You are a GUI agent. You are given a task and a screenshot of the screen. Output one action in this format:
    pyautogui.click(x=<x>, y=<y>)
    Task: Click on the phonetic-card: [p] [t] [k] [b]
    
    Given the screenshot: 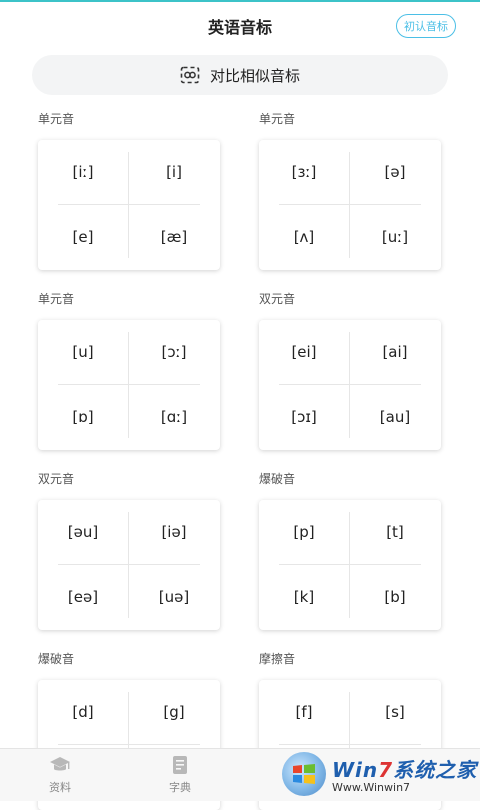 What is the action you would take?
    pyautogui.click(x=350, y=565)
    